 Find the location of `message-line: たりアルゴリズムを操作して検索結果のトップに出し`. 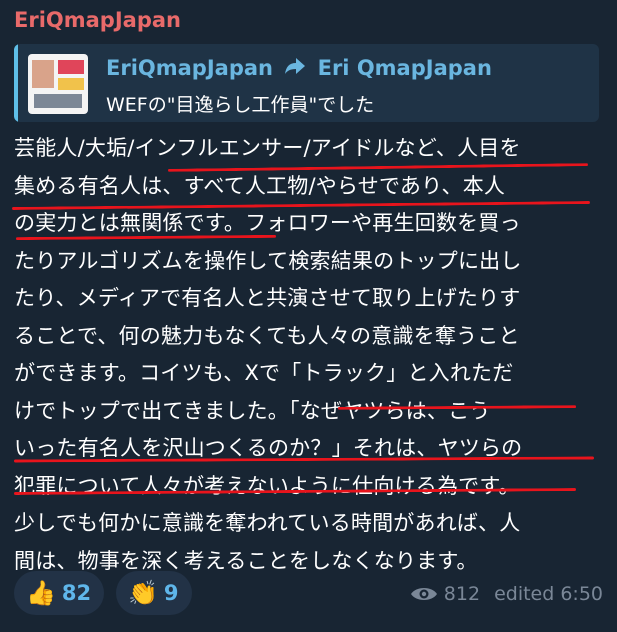

message-line: たりアルゴリズムを操作して検索結果のトップに出し is located at coordinates (268, 260).